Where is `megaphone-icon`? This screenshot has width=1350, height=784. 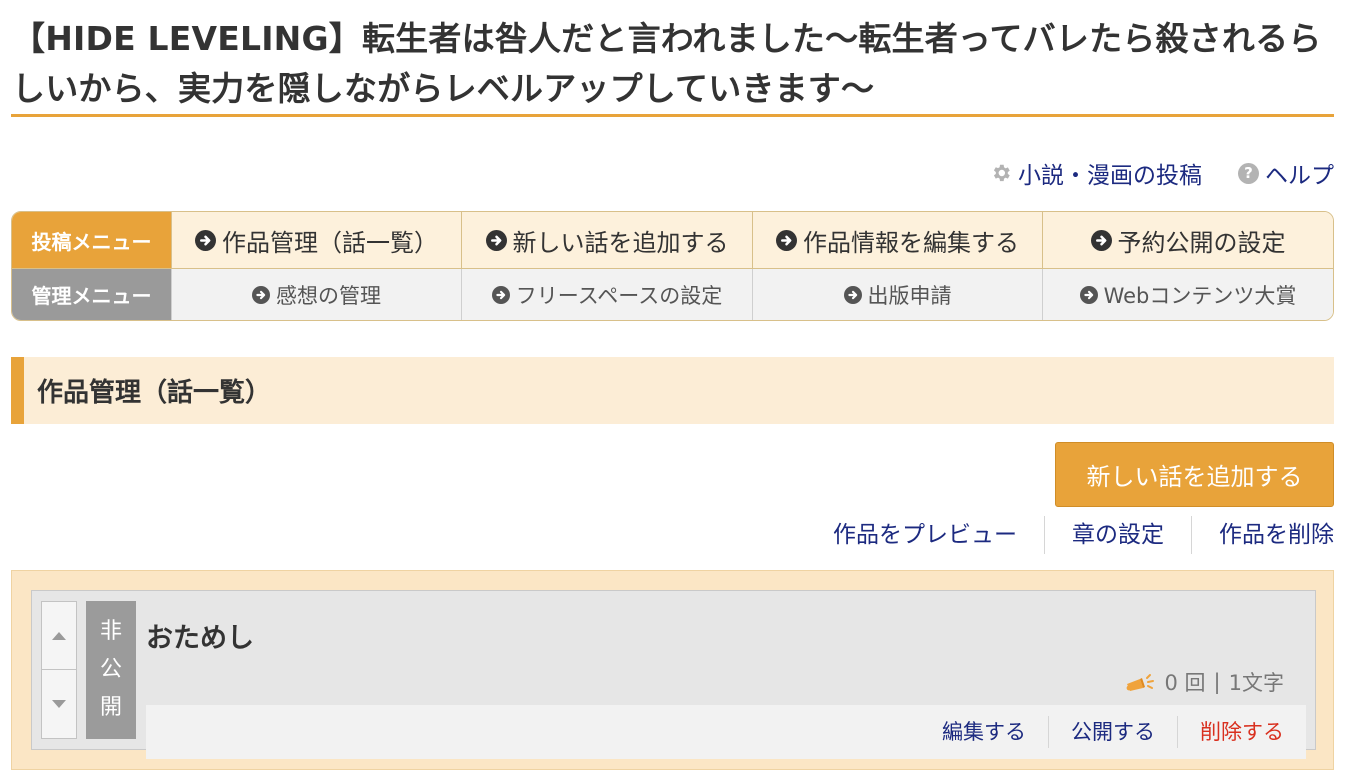 megaphone-icon is located at coordinates (1140, 682).